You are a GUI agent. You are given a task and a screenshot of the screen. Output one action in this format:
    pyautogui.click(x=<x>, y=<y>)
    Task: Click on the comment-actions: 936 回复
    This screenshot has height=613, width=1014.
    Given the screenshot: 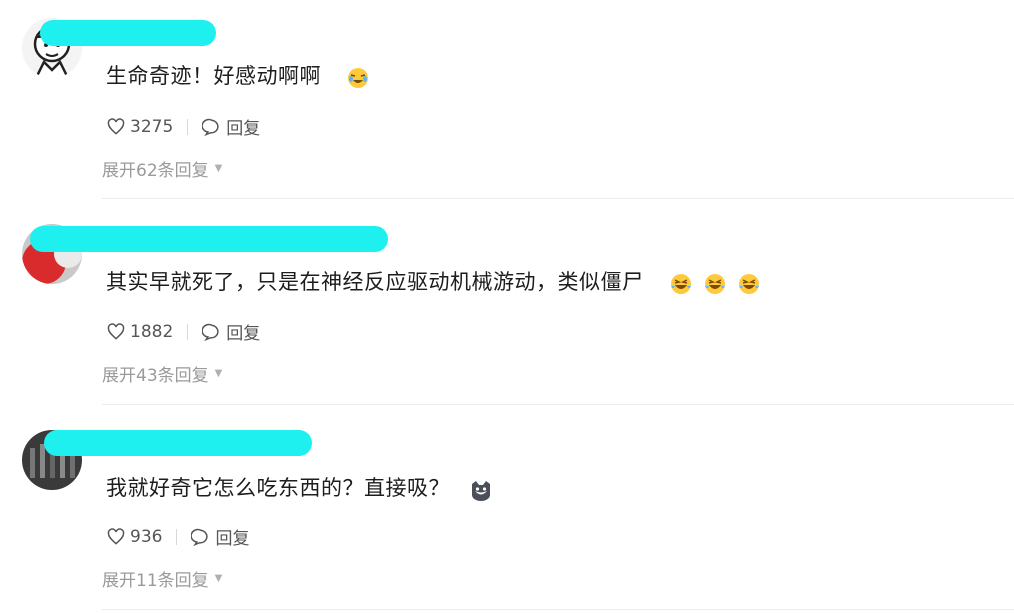 What is the action you would take?
    pyautogui.click(x=177, y=536)
    